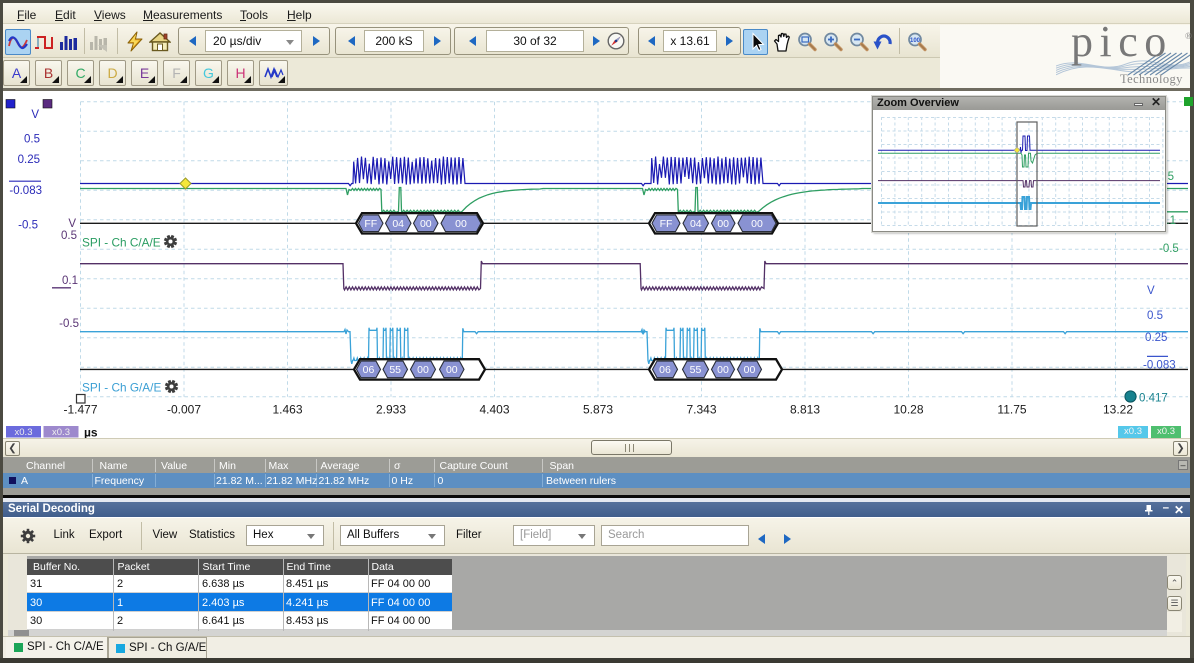 The width and height of the screenshot is (1194, 663). Describe the element at coordinates (1011, 410) in the screenshot. I see `svg-text: 11.75` at that location.